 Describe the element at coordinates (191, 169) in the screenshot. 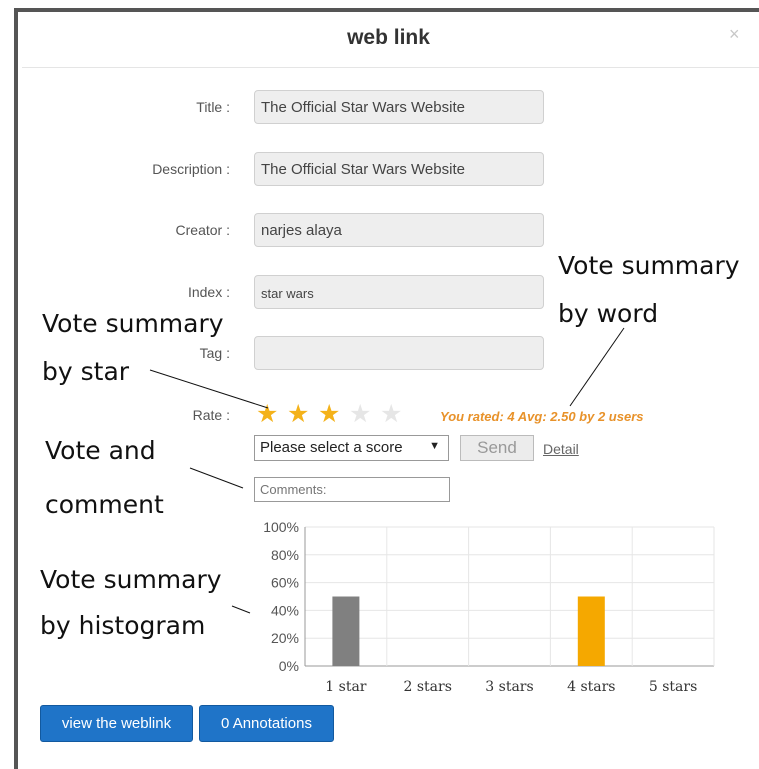

I see `description-label: Description :` at that location.